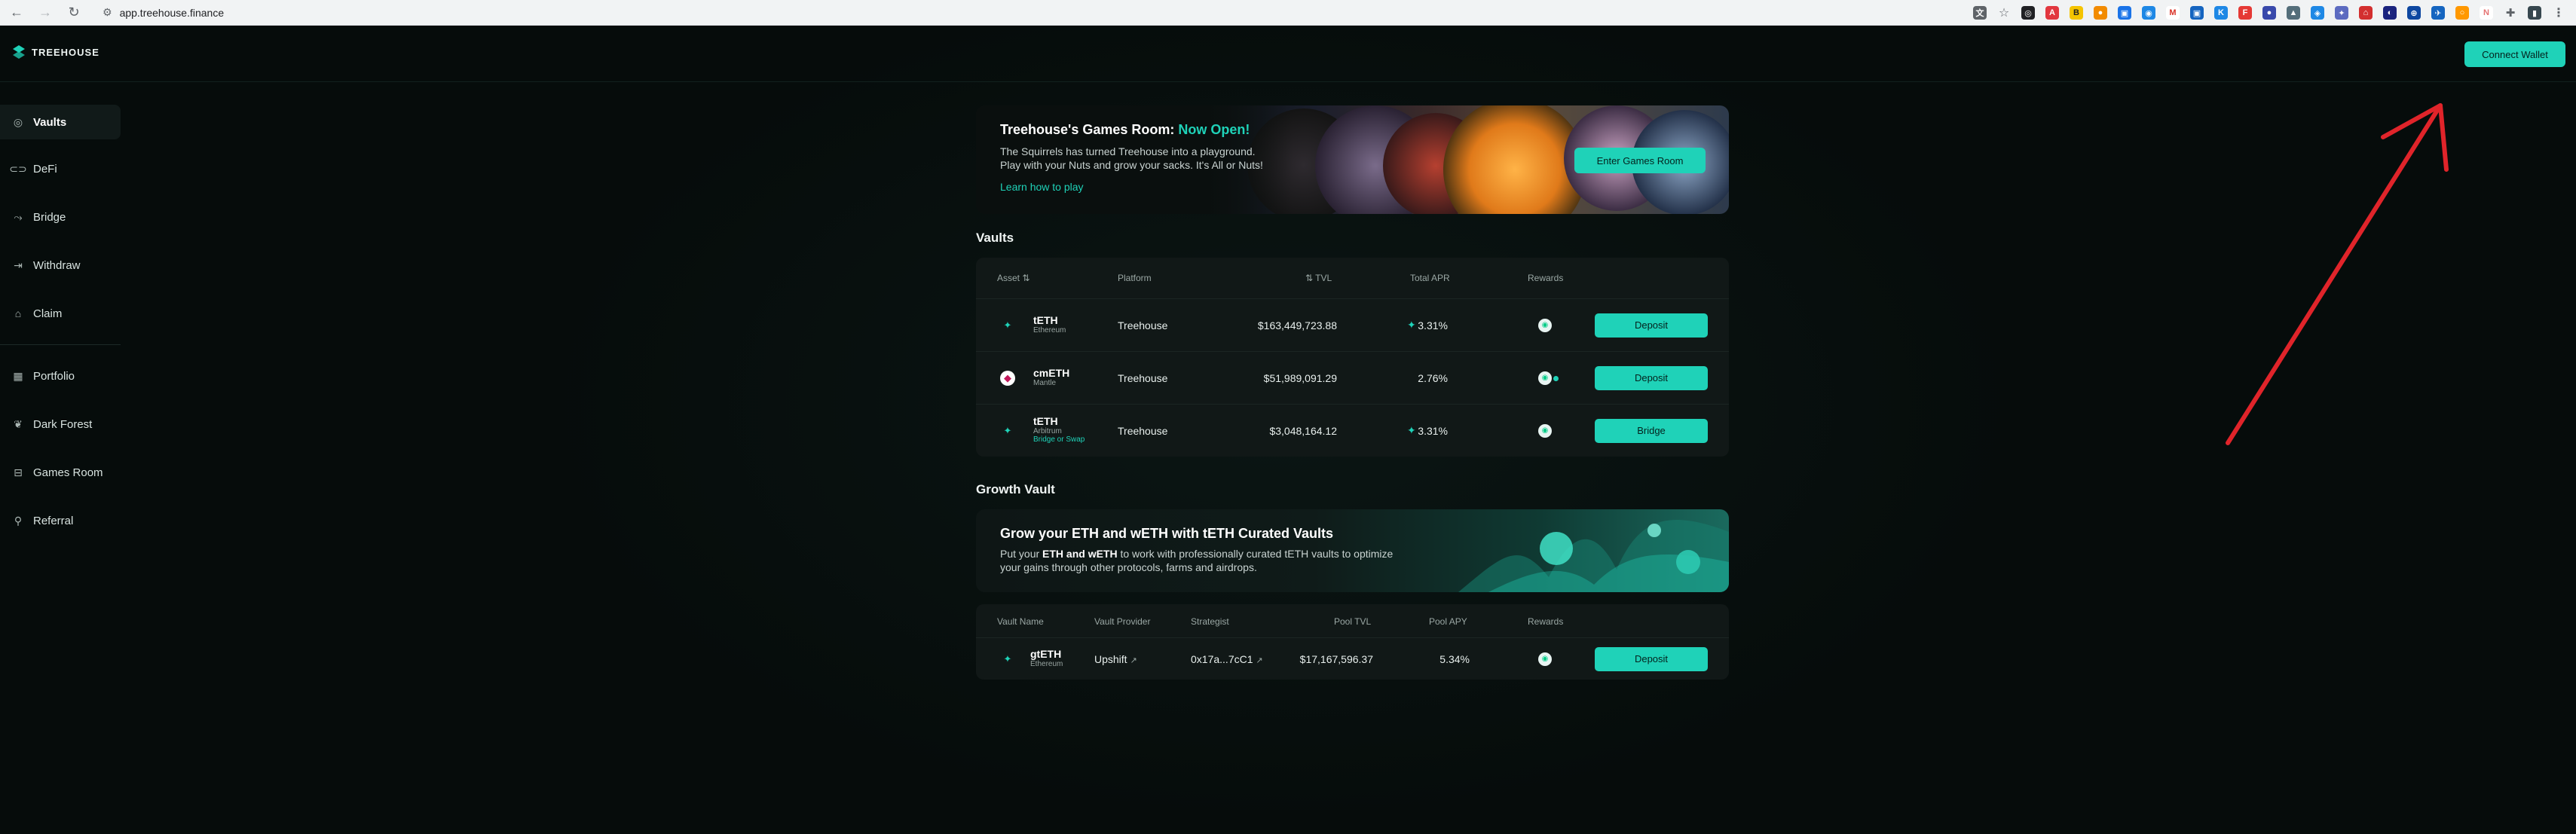 The height and width of the screenshot is (834, 2576). I want to click on sidebar-item-vaults: ◎ Vaults, so click(60, 122).